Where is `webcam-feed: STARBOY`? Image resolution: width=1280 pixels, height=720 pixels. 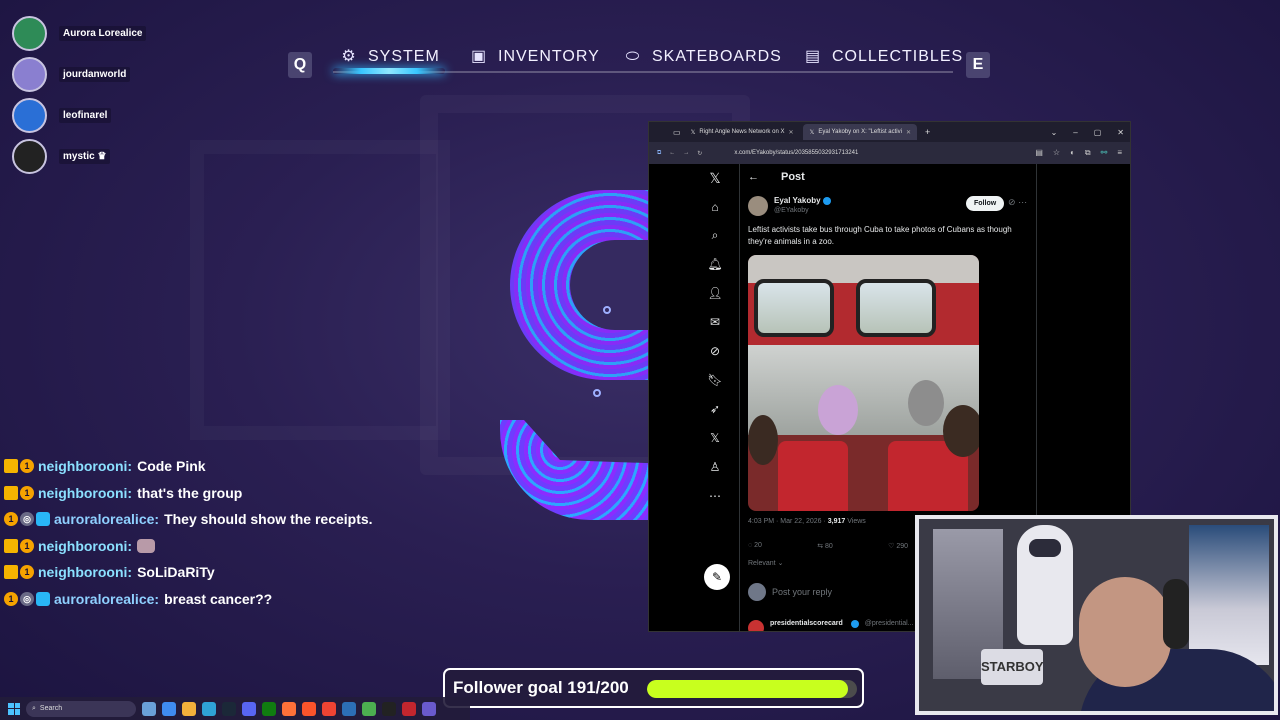 webcam-feed: STARBOY is located at coordinates (1096, 615).